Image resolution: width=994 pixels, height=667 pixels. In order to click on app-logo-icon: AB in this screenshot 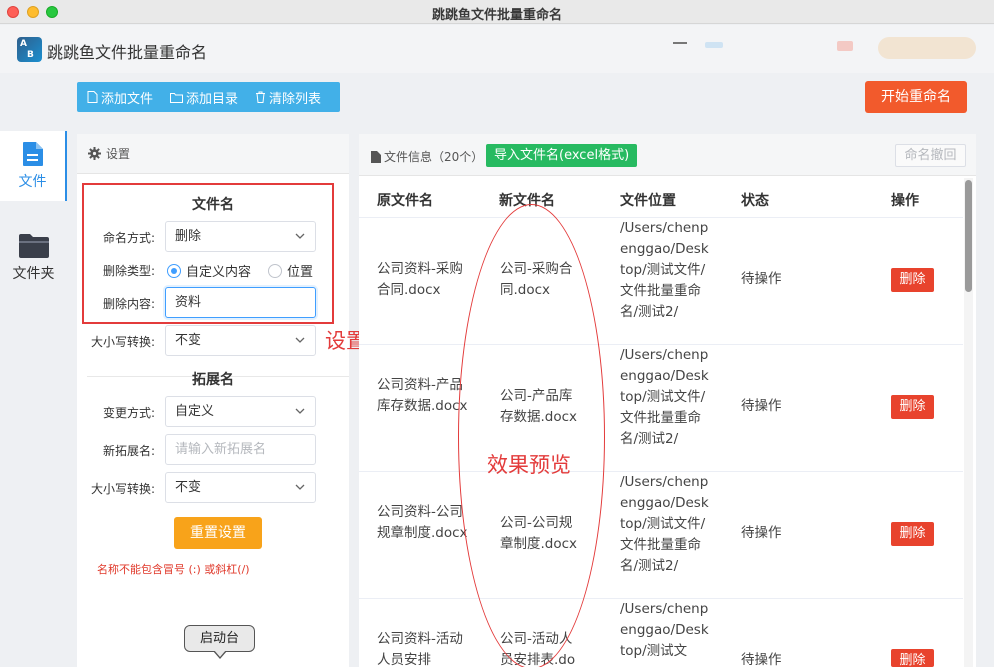, I will do `click(29, 49)`.